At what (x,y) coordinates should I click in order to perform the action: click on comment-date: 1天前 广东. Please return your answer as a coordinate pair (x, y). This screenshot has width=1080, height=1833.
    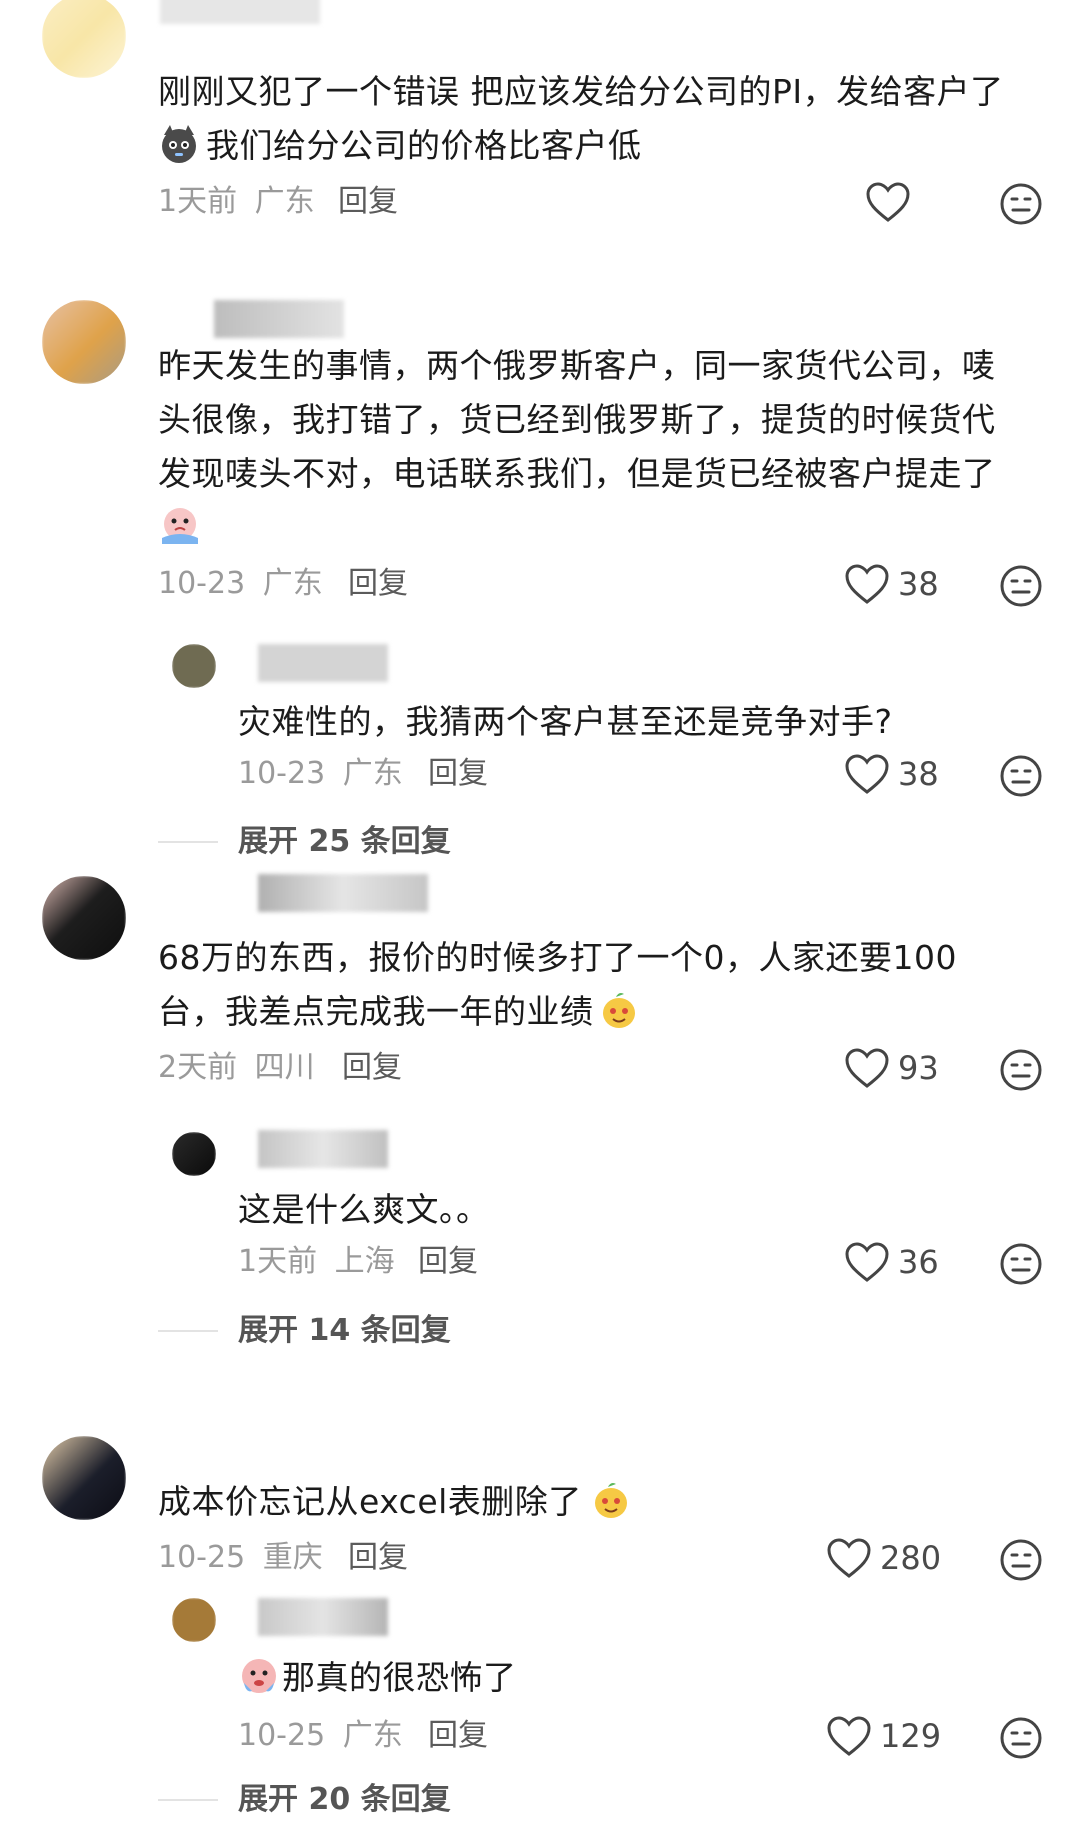
    Looking at the image, I should click on (236, 202).